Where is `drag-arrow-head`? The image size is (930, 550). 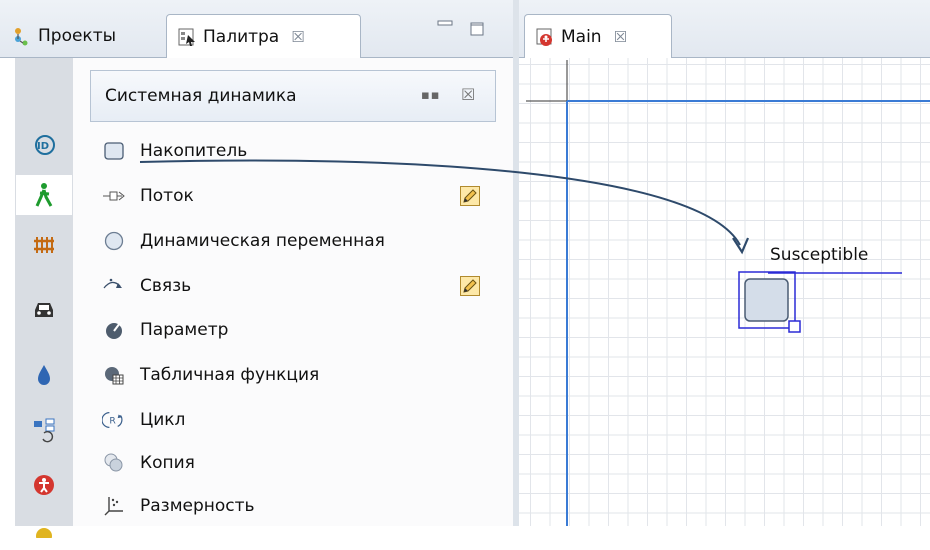 drag-arrow-head is located at coordinates (741, 246).